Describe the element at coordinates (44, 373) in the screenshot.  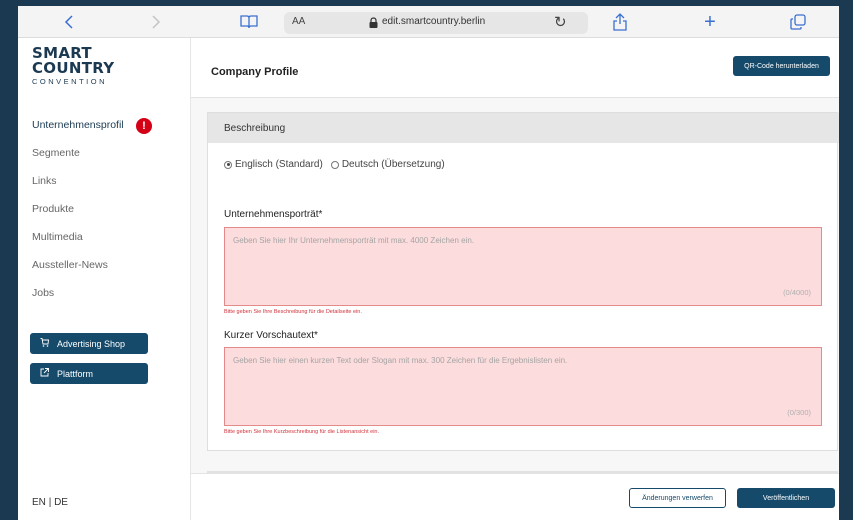
I see `external-link-icon` at that location.